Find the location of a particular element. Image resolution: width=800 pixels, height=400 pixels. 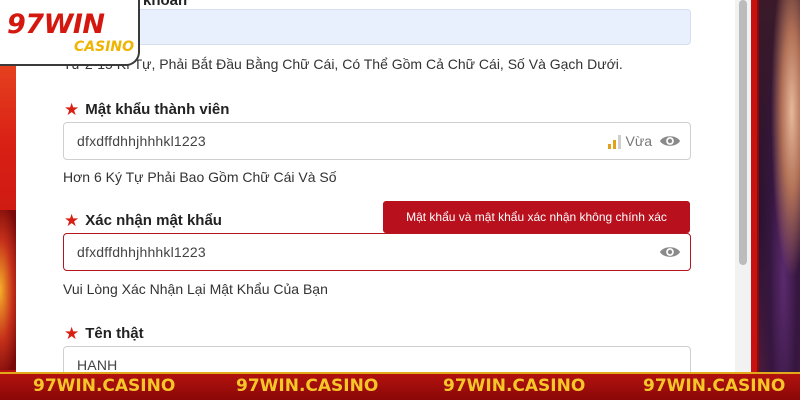

logo-sub-text: CASINO is located at coordinates (104, 47).